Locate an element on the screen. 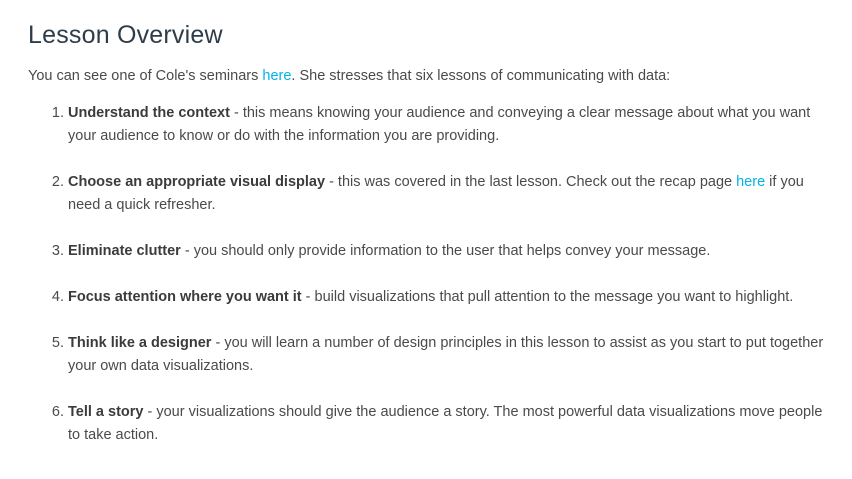  lesson-title: Focus attention where you want it is located at coordinates (185, 297).